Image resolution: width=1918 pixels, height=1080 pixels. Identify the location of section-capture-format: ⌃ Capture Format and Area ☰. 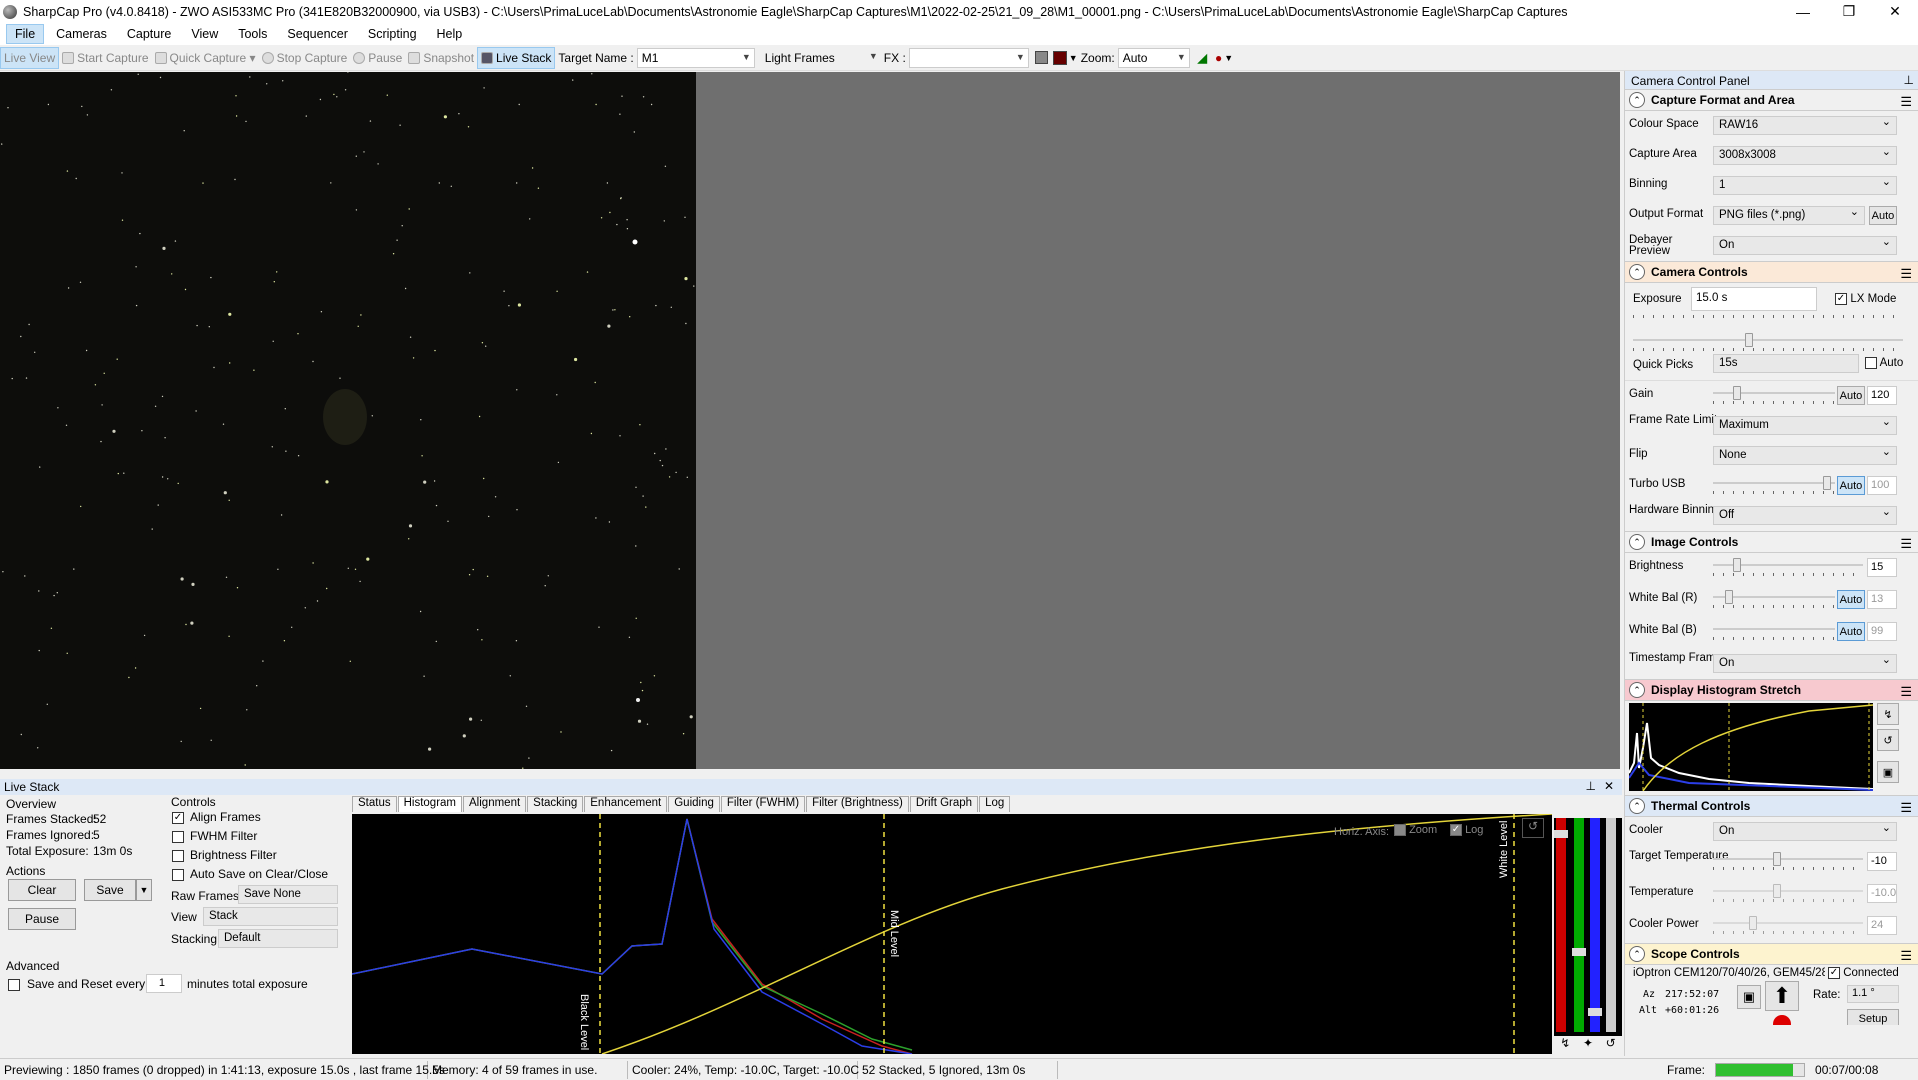
(1771, 100).